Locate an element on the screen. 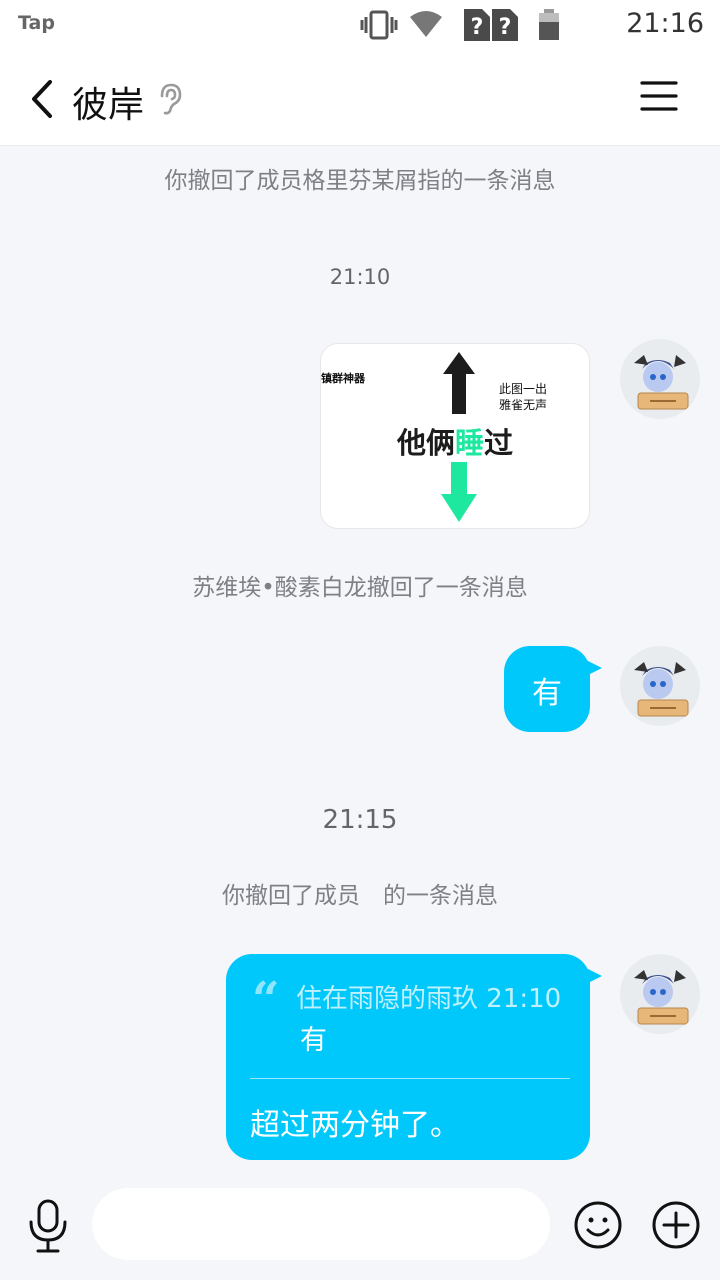 The width and height of the screenshot is (720, 1280). vibrate-icon is located at coordinates (379, 25).